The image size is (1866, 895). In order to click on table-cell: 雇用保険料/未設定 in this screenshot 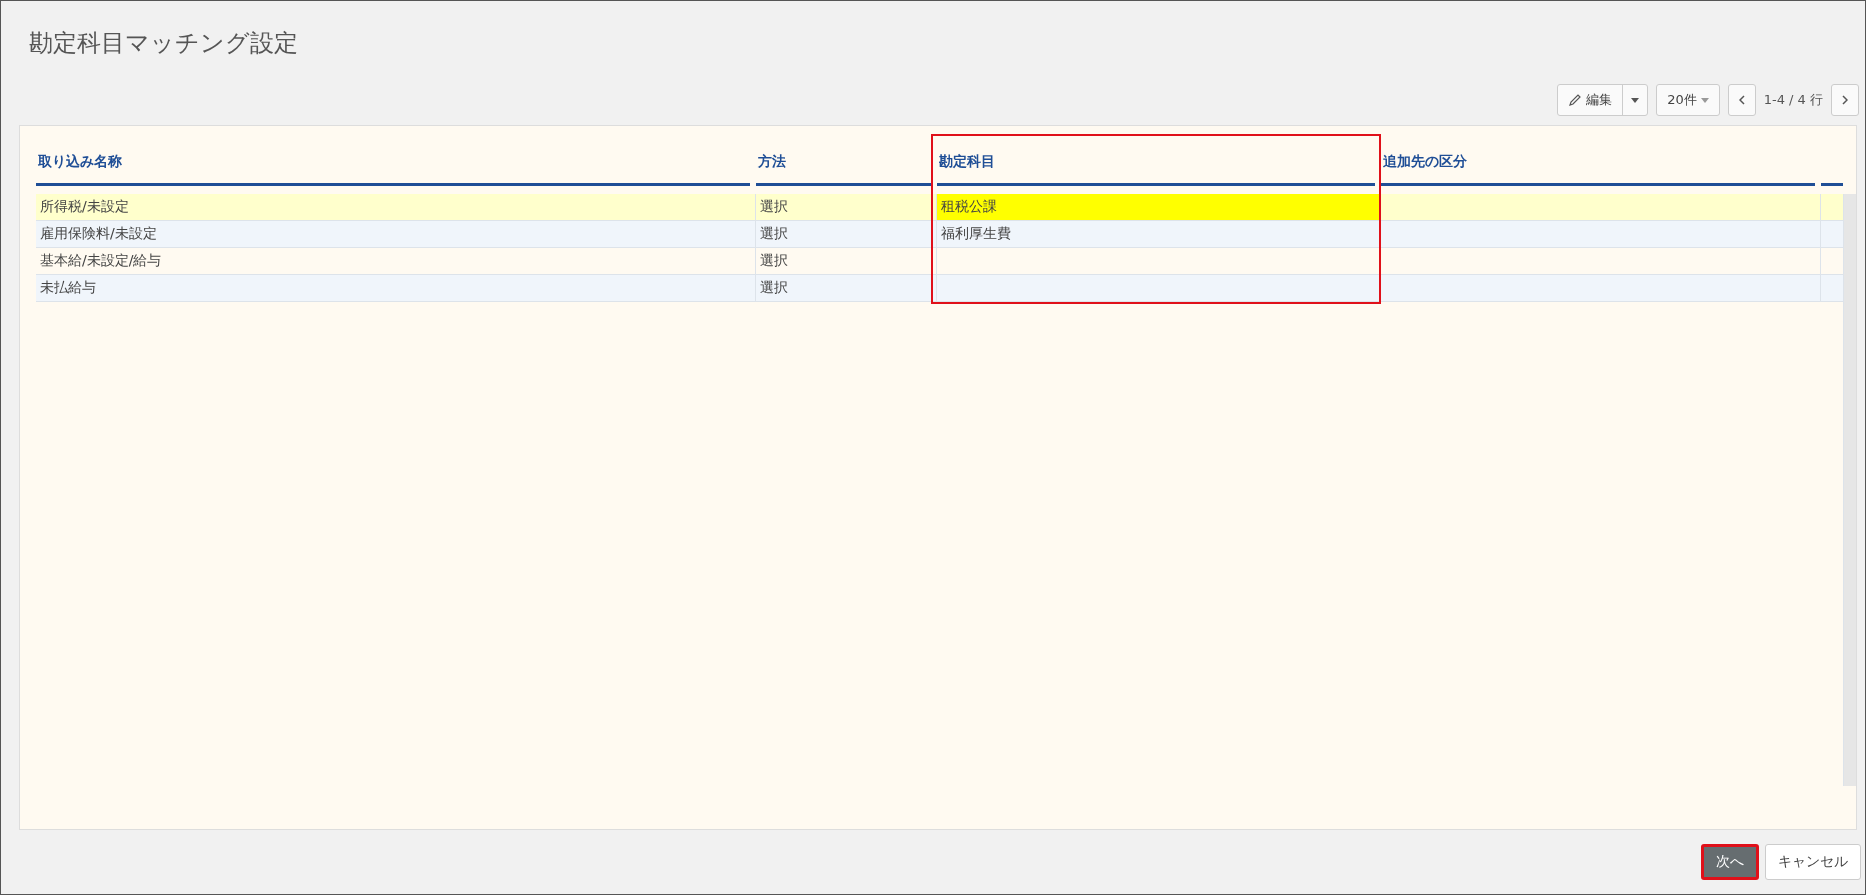, I will do `click(396, 234)`.